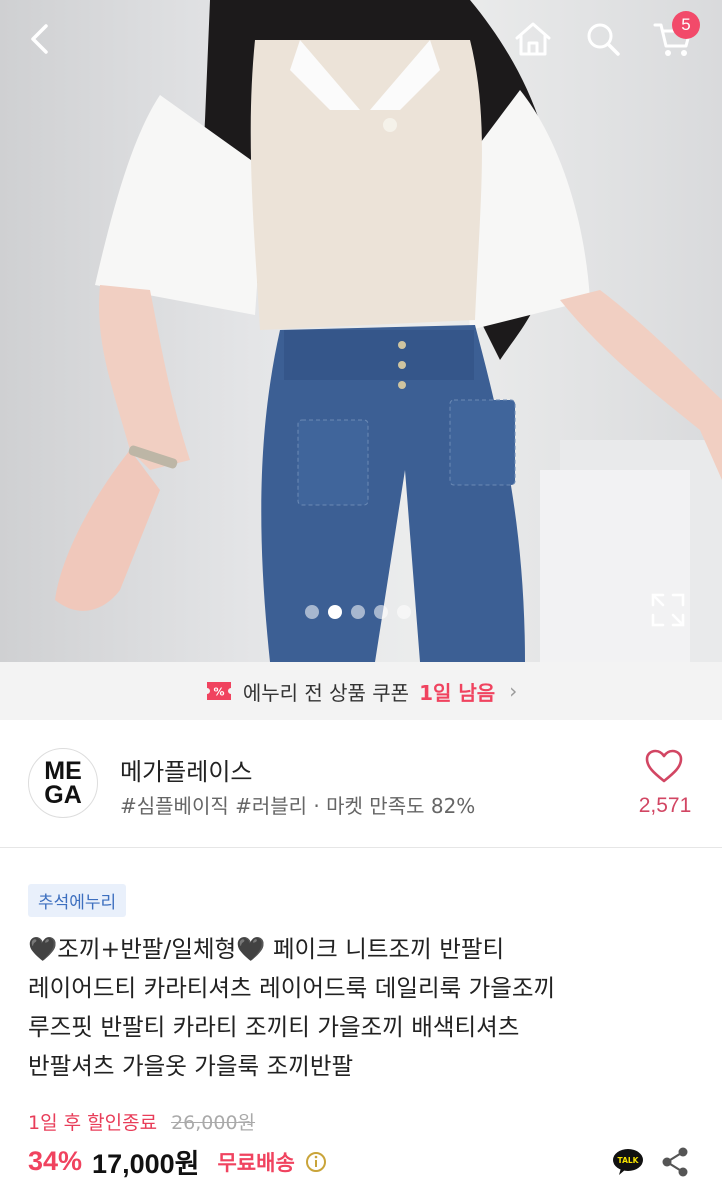 The image size is (722, 1200). Describe the element at coordinates (665, 805) in the screenshot. I see `like-count: 2,571` at that location.